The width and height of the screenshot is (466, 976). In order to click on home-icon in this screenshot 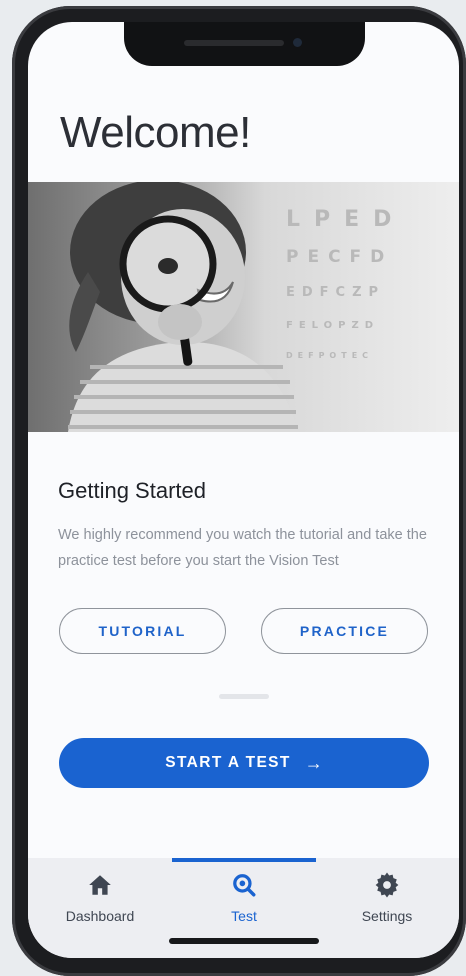, I will do `click(100, 885)`.